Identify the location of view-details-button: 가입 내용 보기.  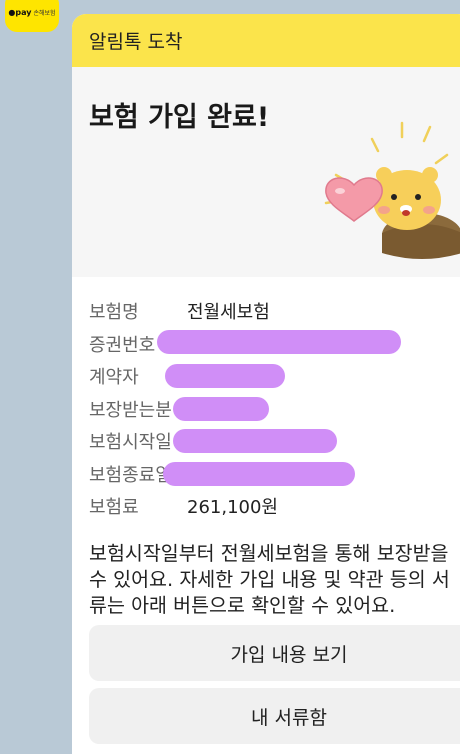
(274, 653).